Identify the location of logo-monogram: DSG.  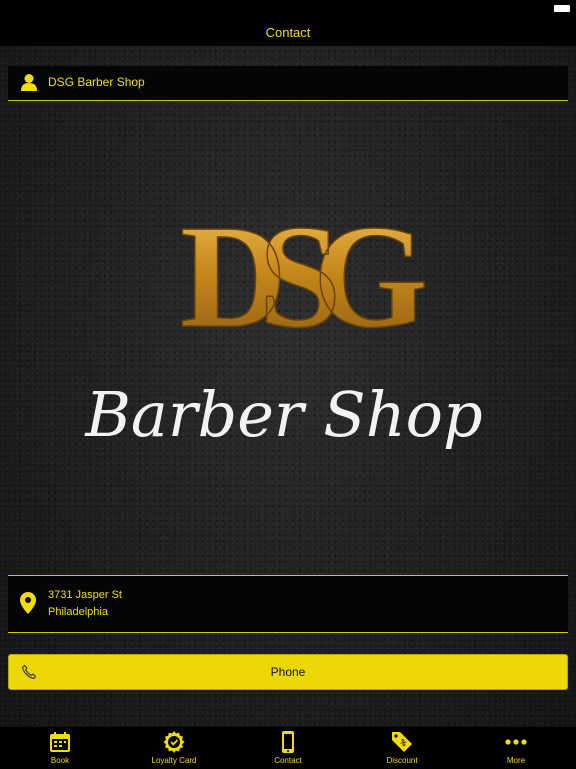
(302, 277).